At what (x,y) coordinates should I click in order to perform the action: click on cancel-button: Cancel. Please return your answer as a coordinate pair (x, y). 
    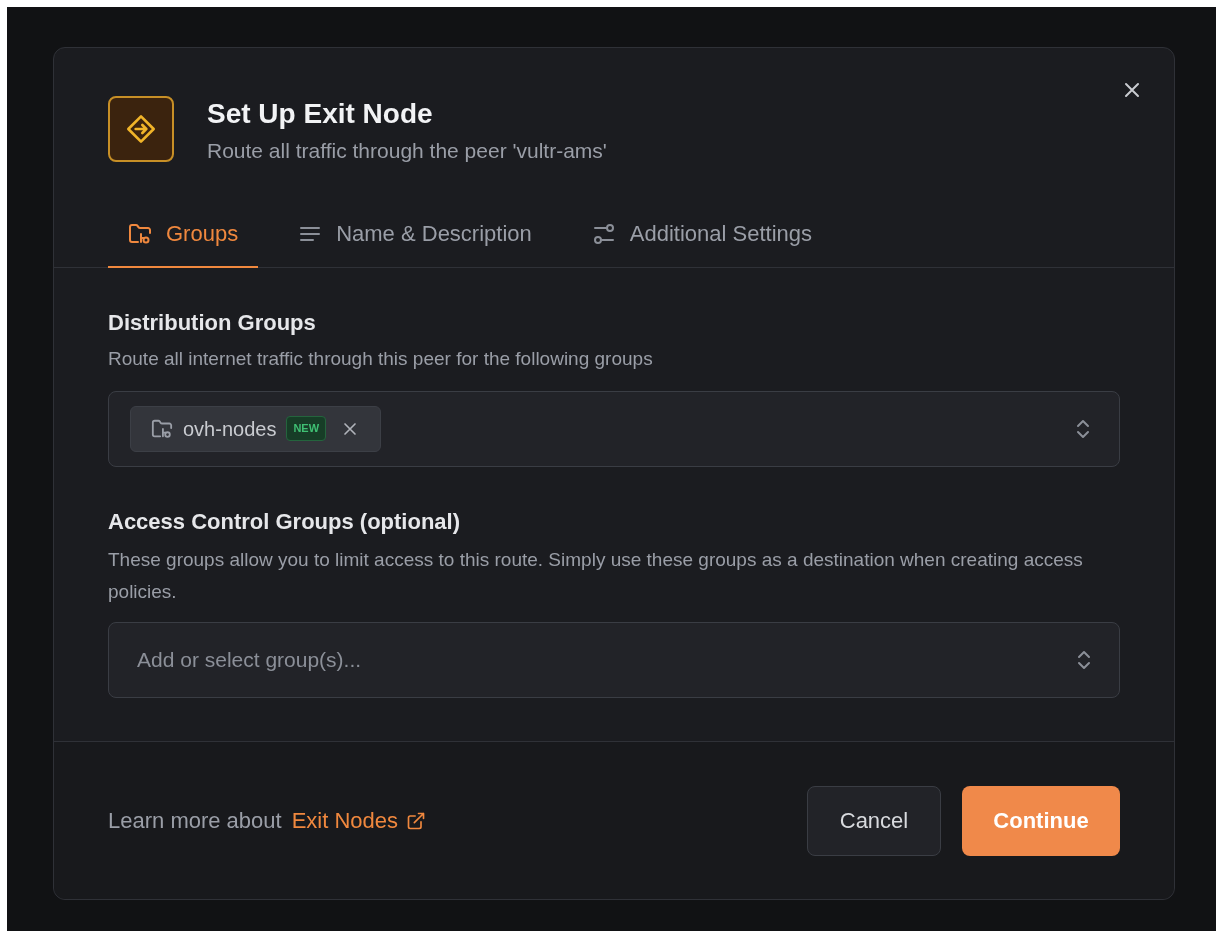
    Looking at the image, I should click on (874, 820).